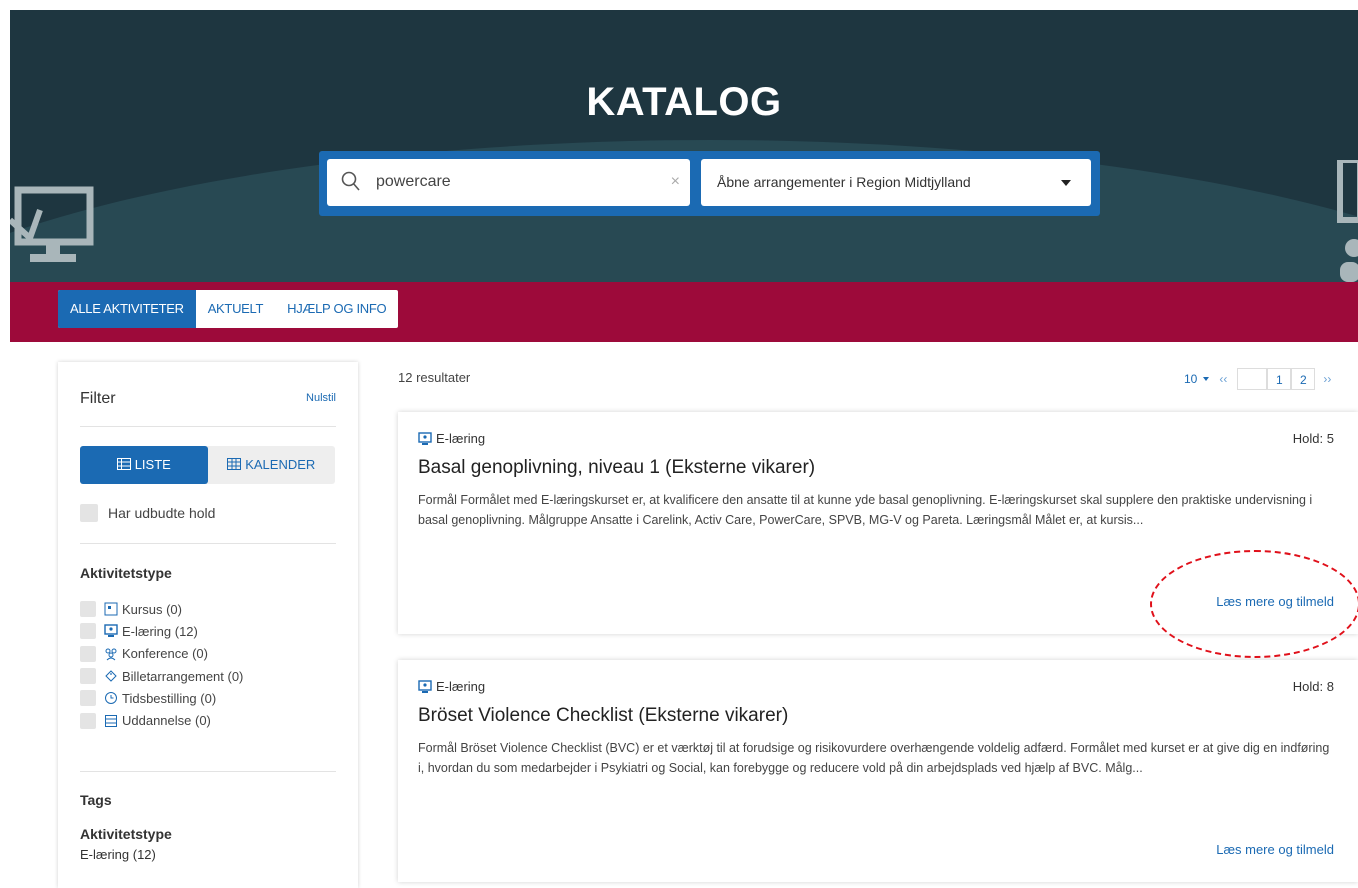 Image resolution: width=1358 pixels, height=888 pixels. I want to click on region-select: Åbne arrangementer i Region Midtjylland, so click(896, 182).